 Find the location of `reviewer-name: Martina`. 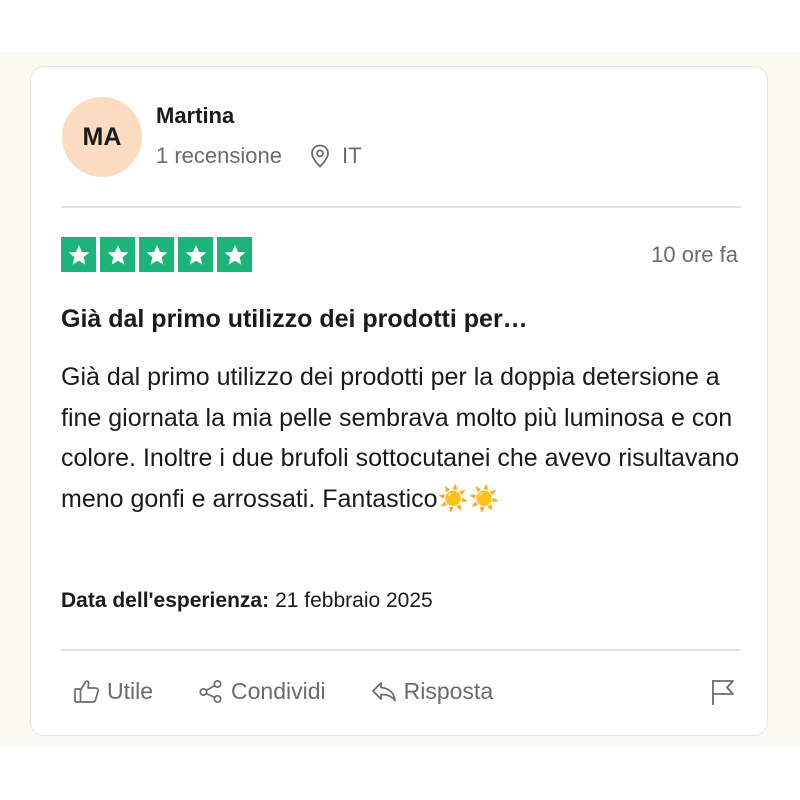

reviewer-name: Martina is located at coordinates (195, 116).